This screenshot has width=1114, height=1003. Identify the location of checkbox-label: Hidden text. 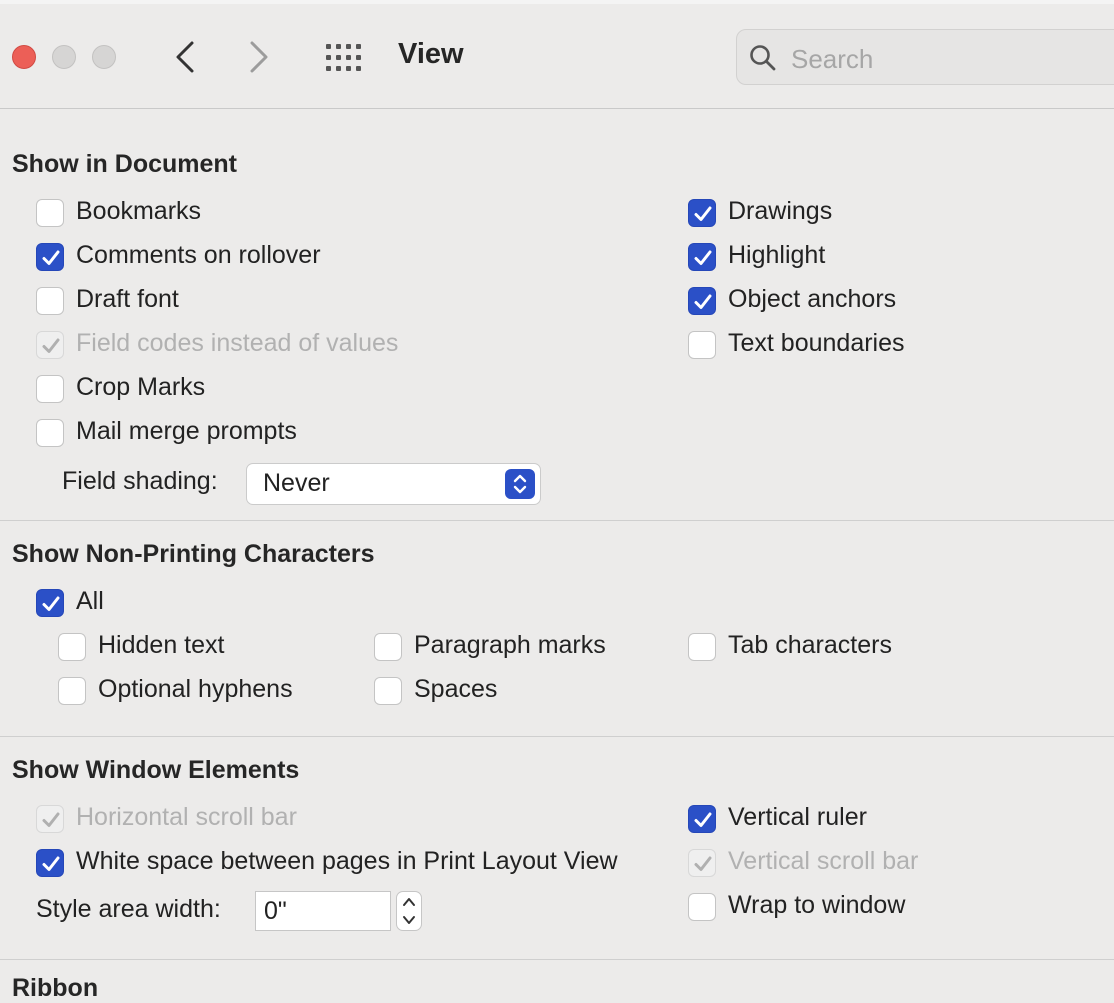
(161, 645).